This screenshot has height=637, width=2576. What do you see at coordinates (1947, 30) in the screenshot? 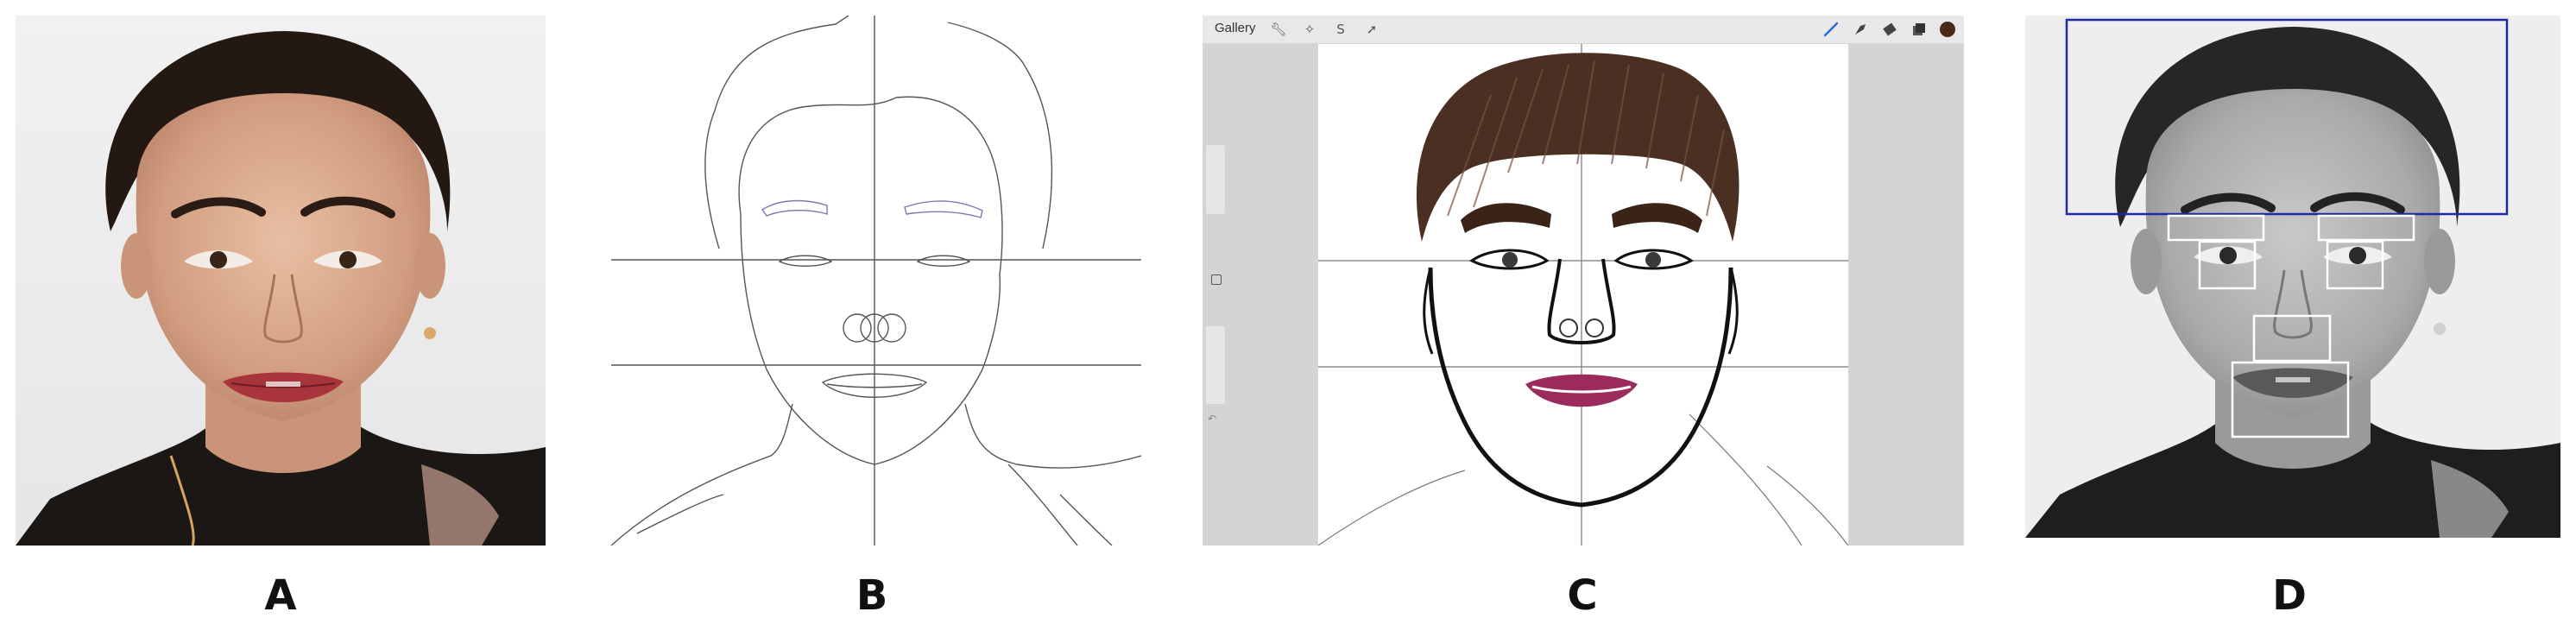
I see `color-swatch-icon` at bounding box center [1947, 30].